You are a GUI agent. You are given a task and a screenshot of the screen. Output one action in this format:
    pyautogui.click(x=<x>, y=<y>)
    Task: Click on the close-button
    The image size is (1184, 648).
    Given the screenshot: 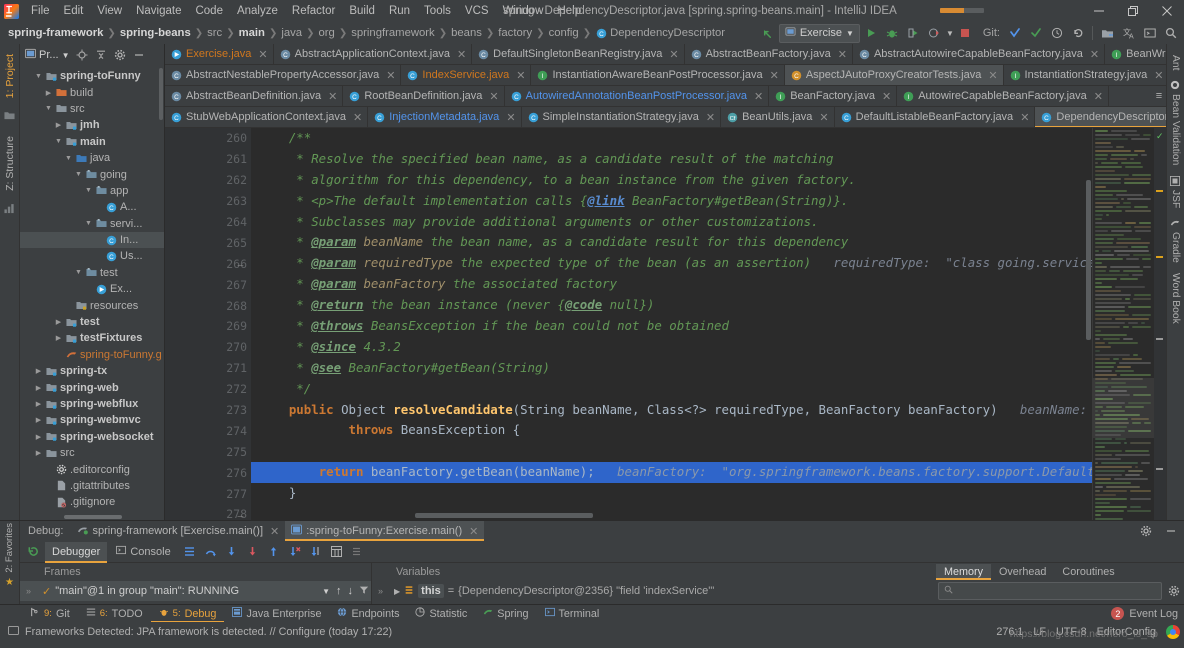 What is the action you would take?
    pyautogui.click(x=1167, y=11)
    